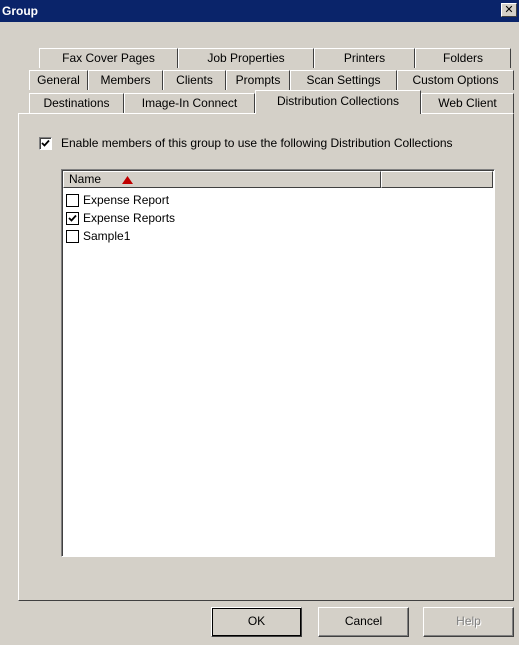 This screenshot has height=645, width=519. I want to click on title-bar: Group ✕, so click(259, 11).